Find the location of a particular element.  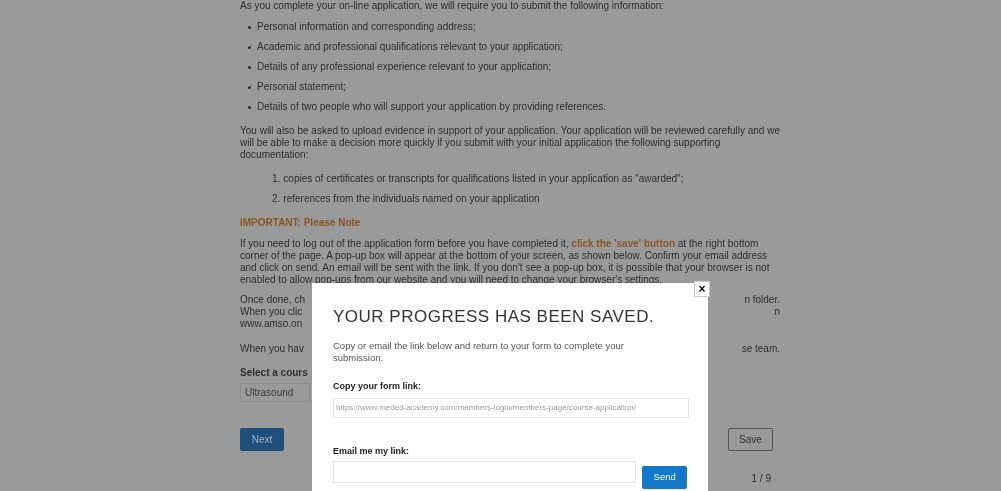

link-field: https://www.meded-academy.com/members-login/members-page/course-application/ is located at coordinates (511, 407).